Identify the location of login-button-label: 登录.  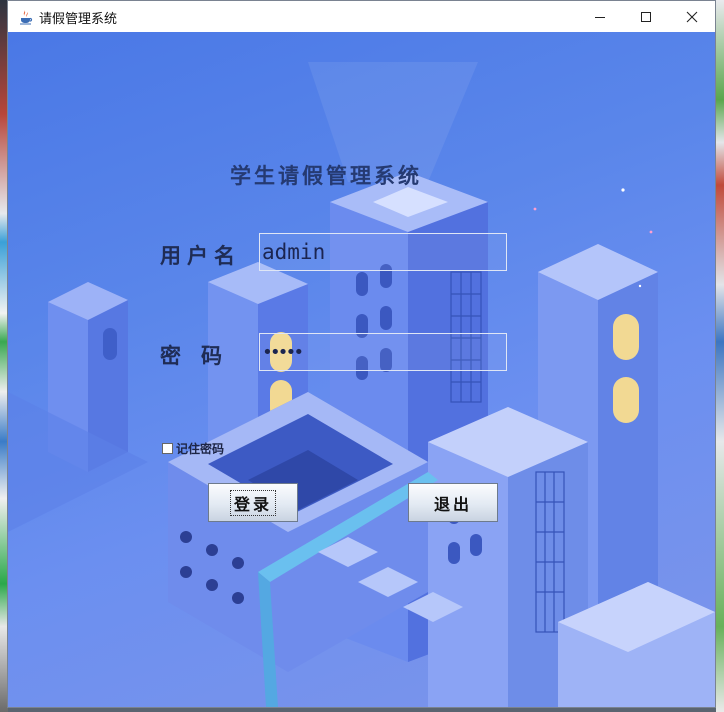
(252, 502).